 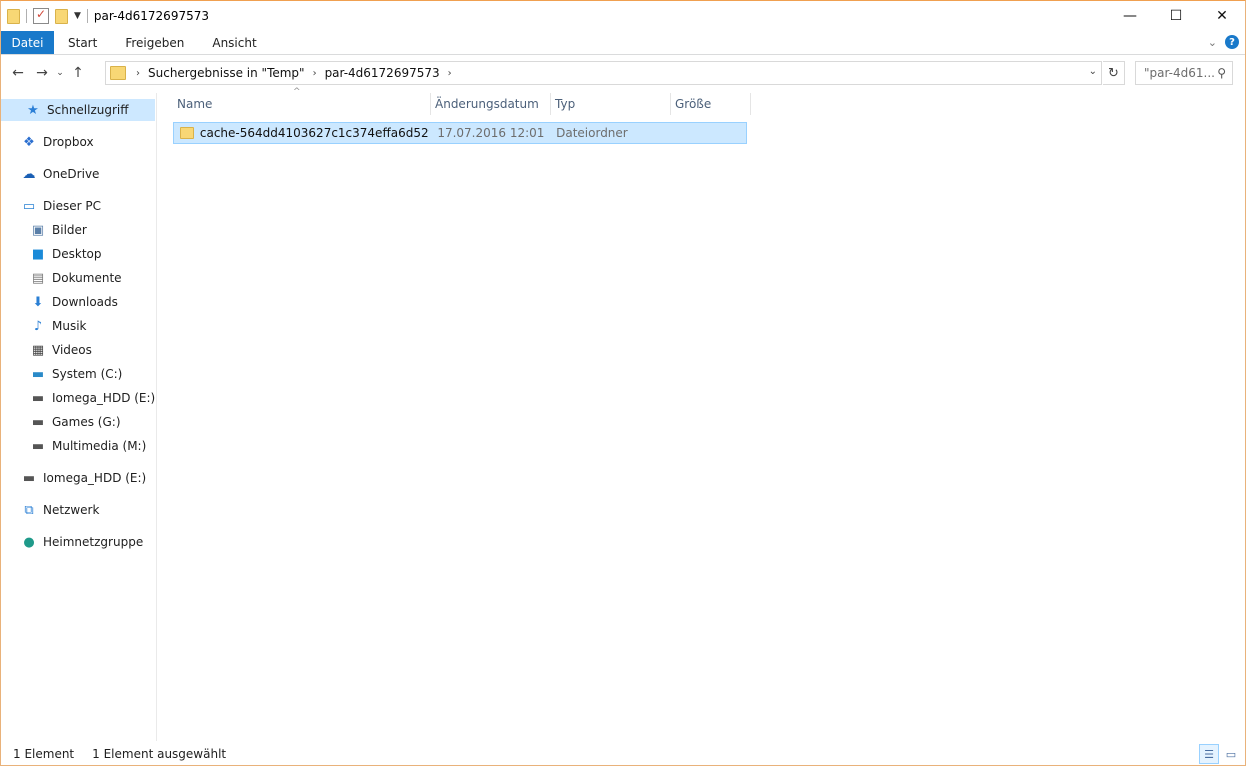 What do you see at coordinates (1223, 42) in the screenshot?
I see `ribbon-right-controls: ⌄ ?` at bounding box center [1223, 42].